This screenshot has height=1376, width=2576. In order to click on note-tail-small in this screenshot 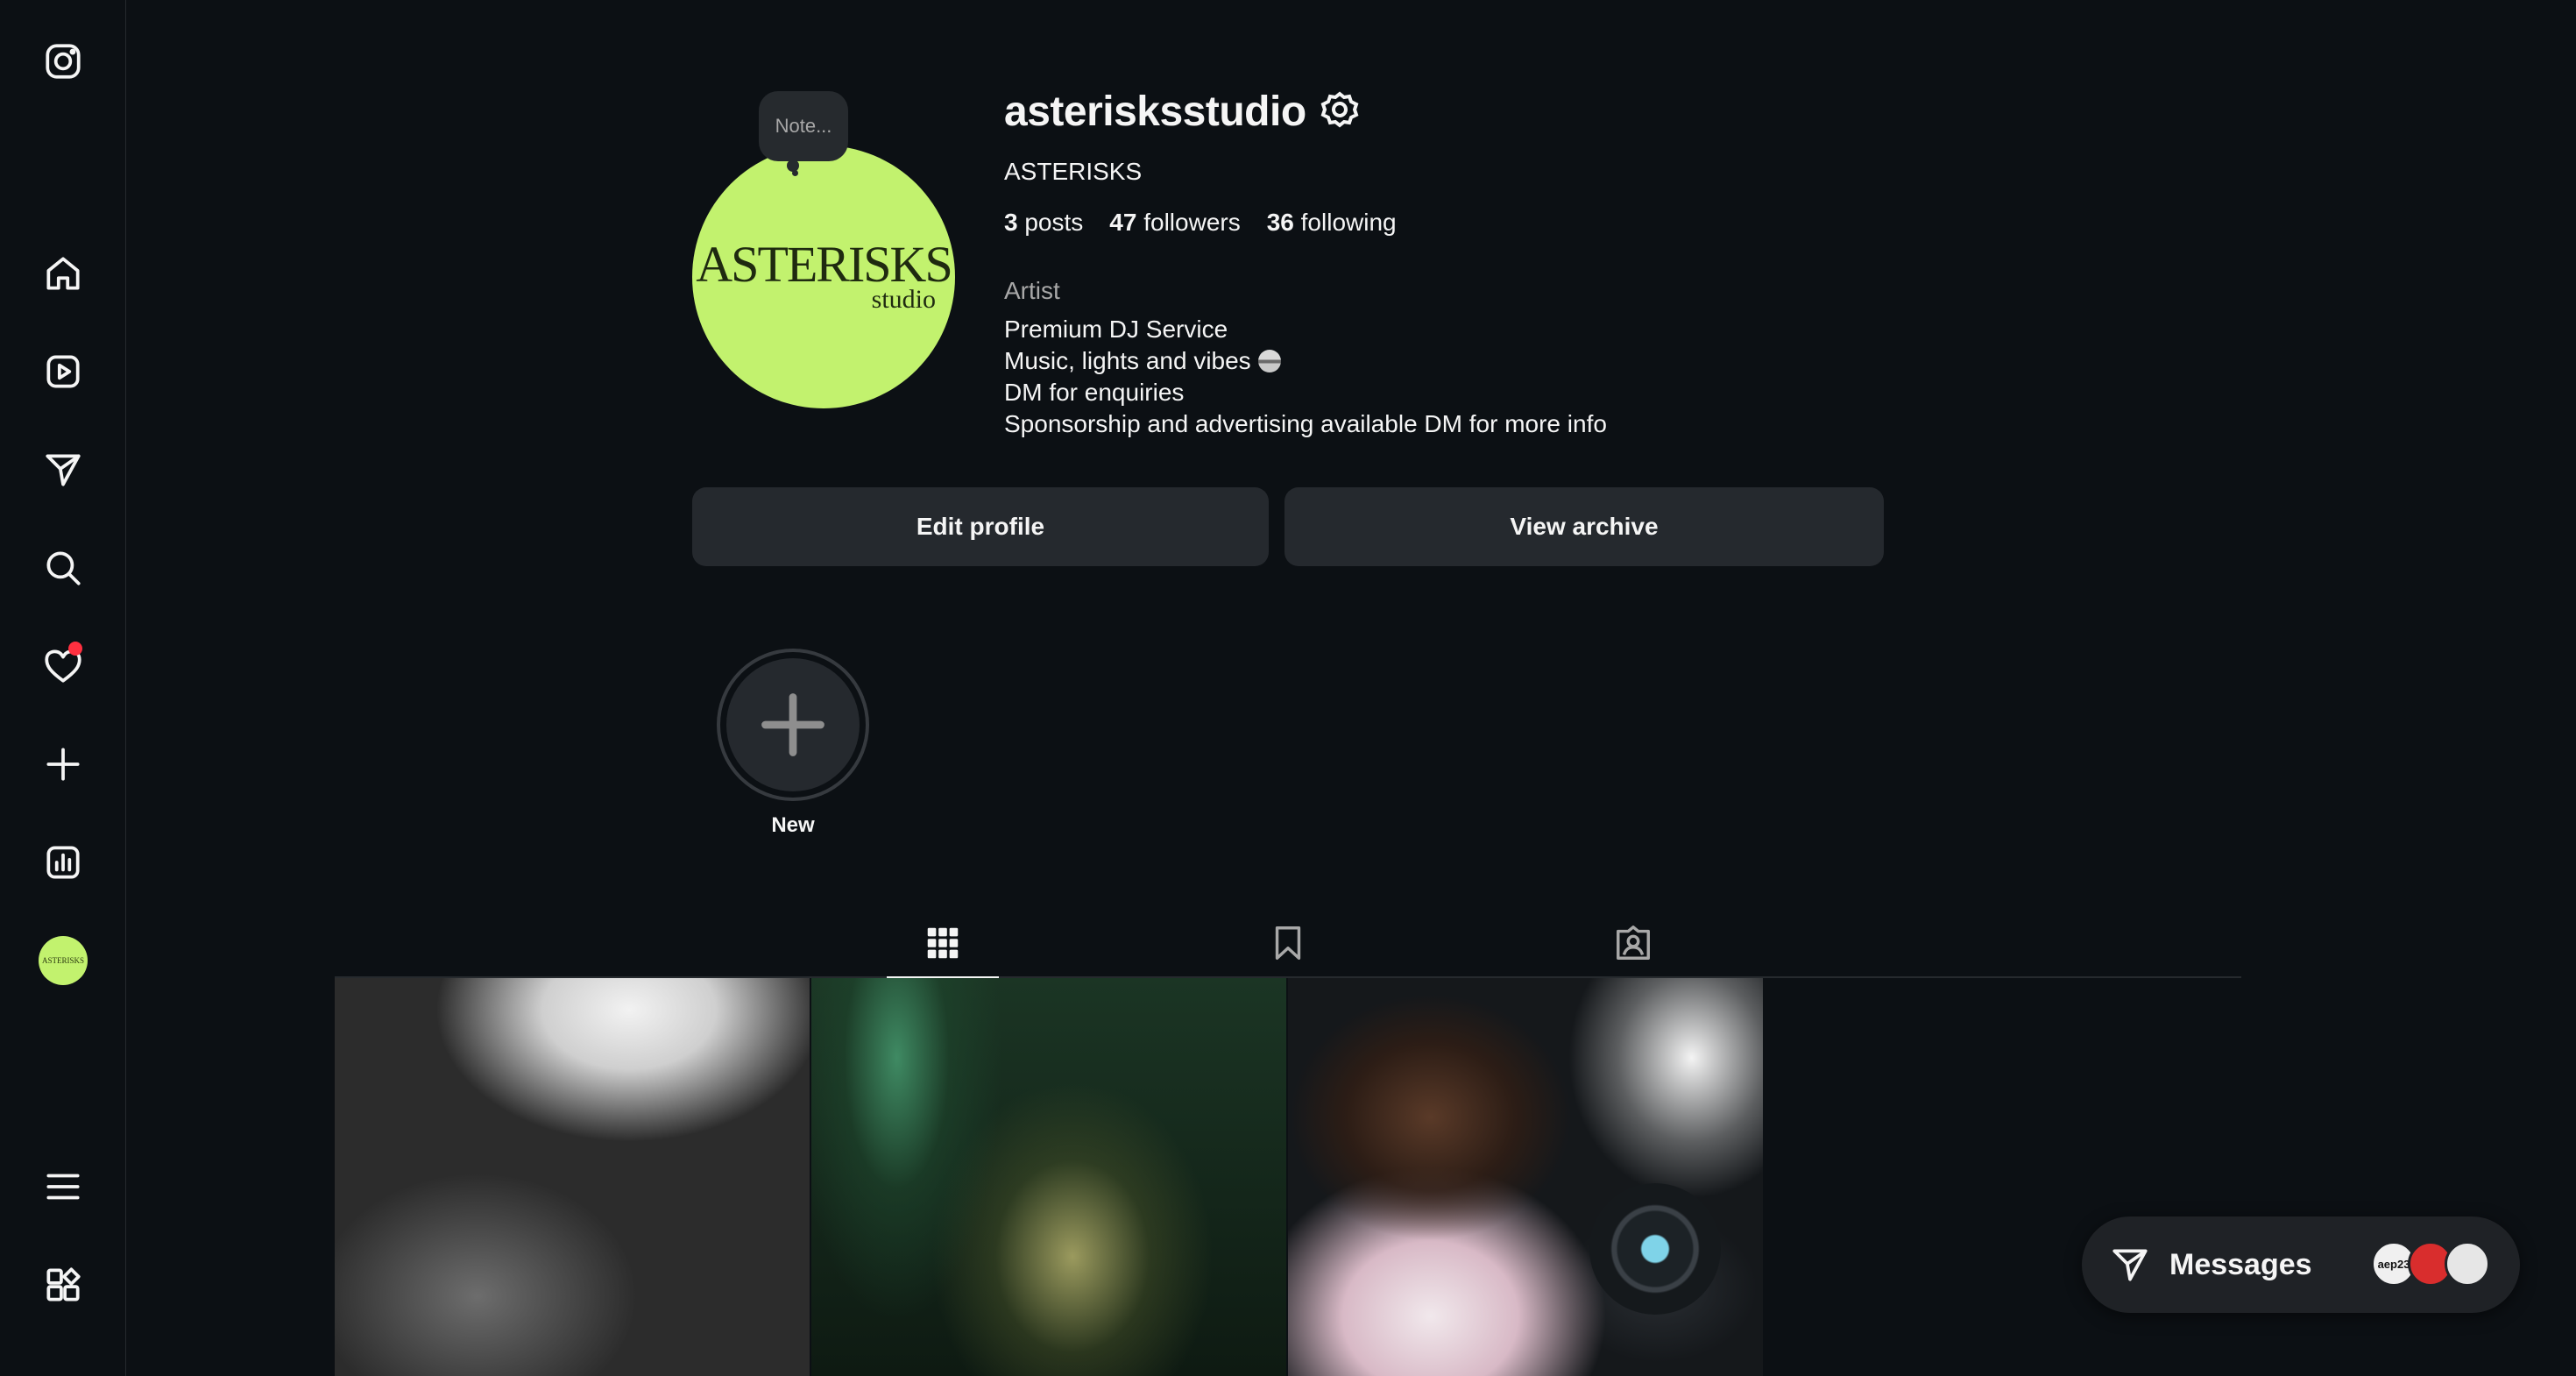, I will do `click(795, 173)`.